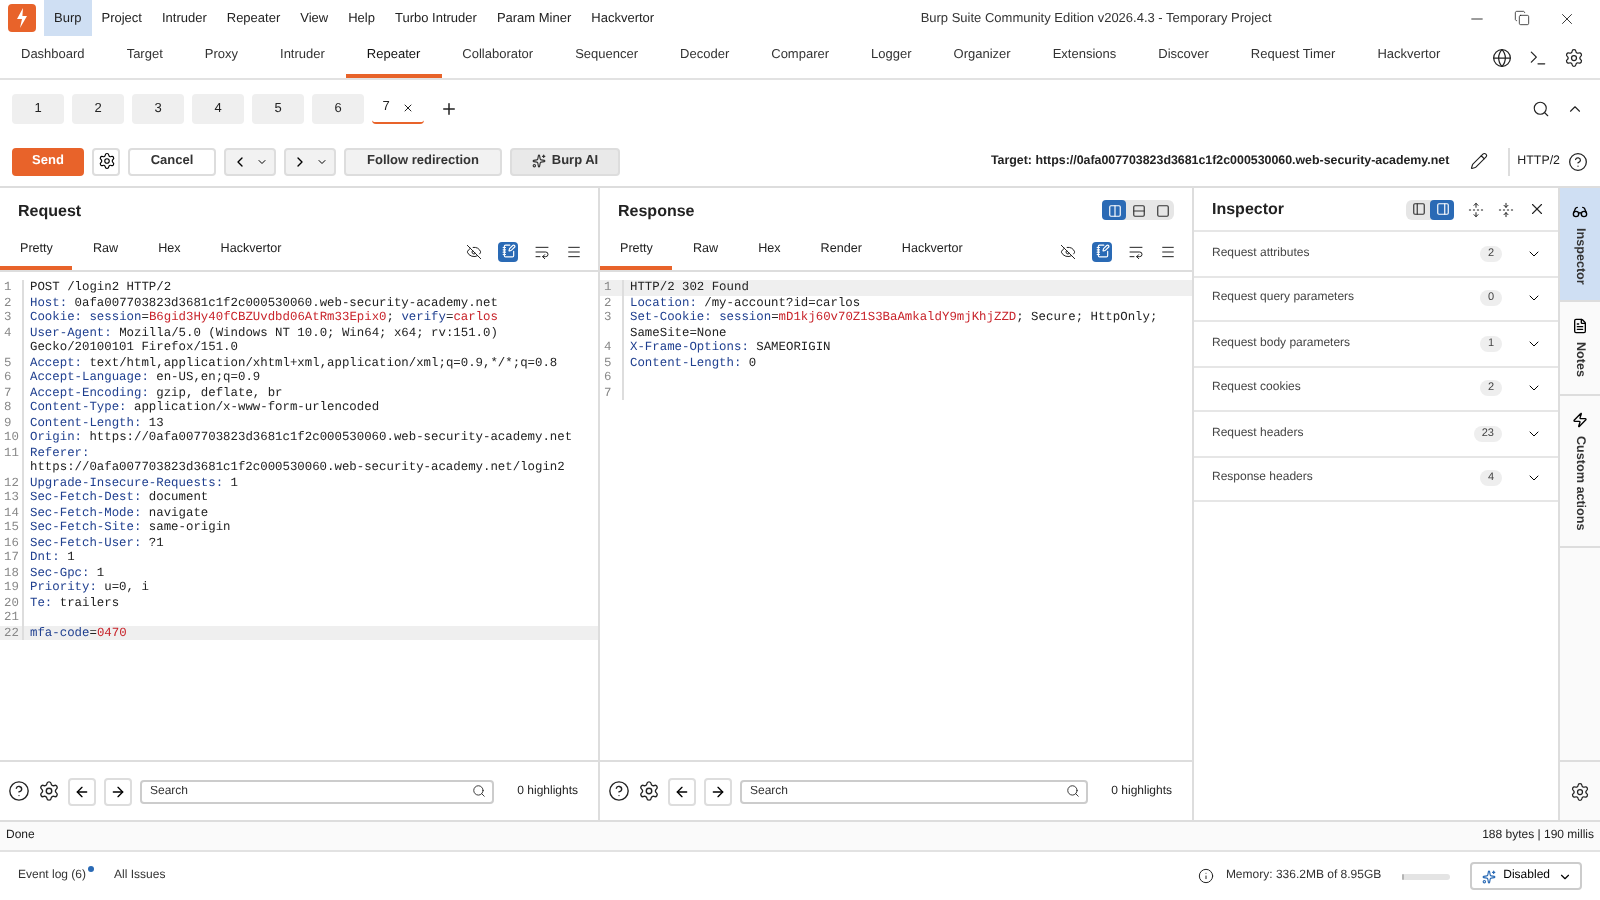 The width and height of the screenshot is (1600, 900). Describe the element at coordinates (50, 210) in the screenshot. I see `pane-title: Request` at that location.